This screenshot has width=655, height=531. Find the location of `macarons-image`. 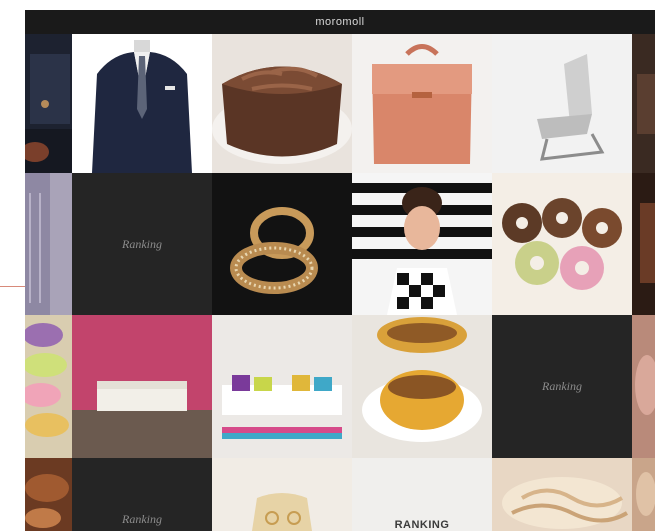

macarons-image is located at coordinates (48, 386).